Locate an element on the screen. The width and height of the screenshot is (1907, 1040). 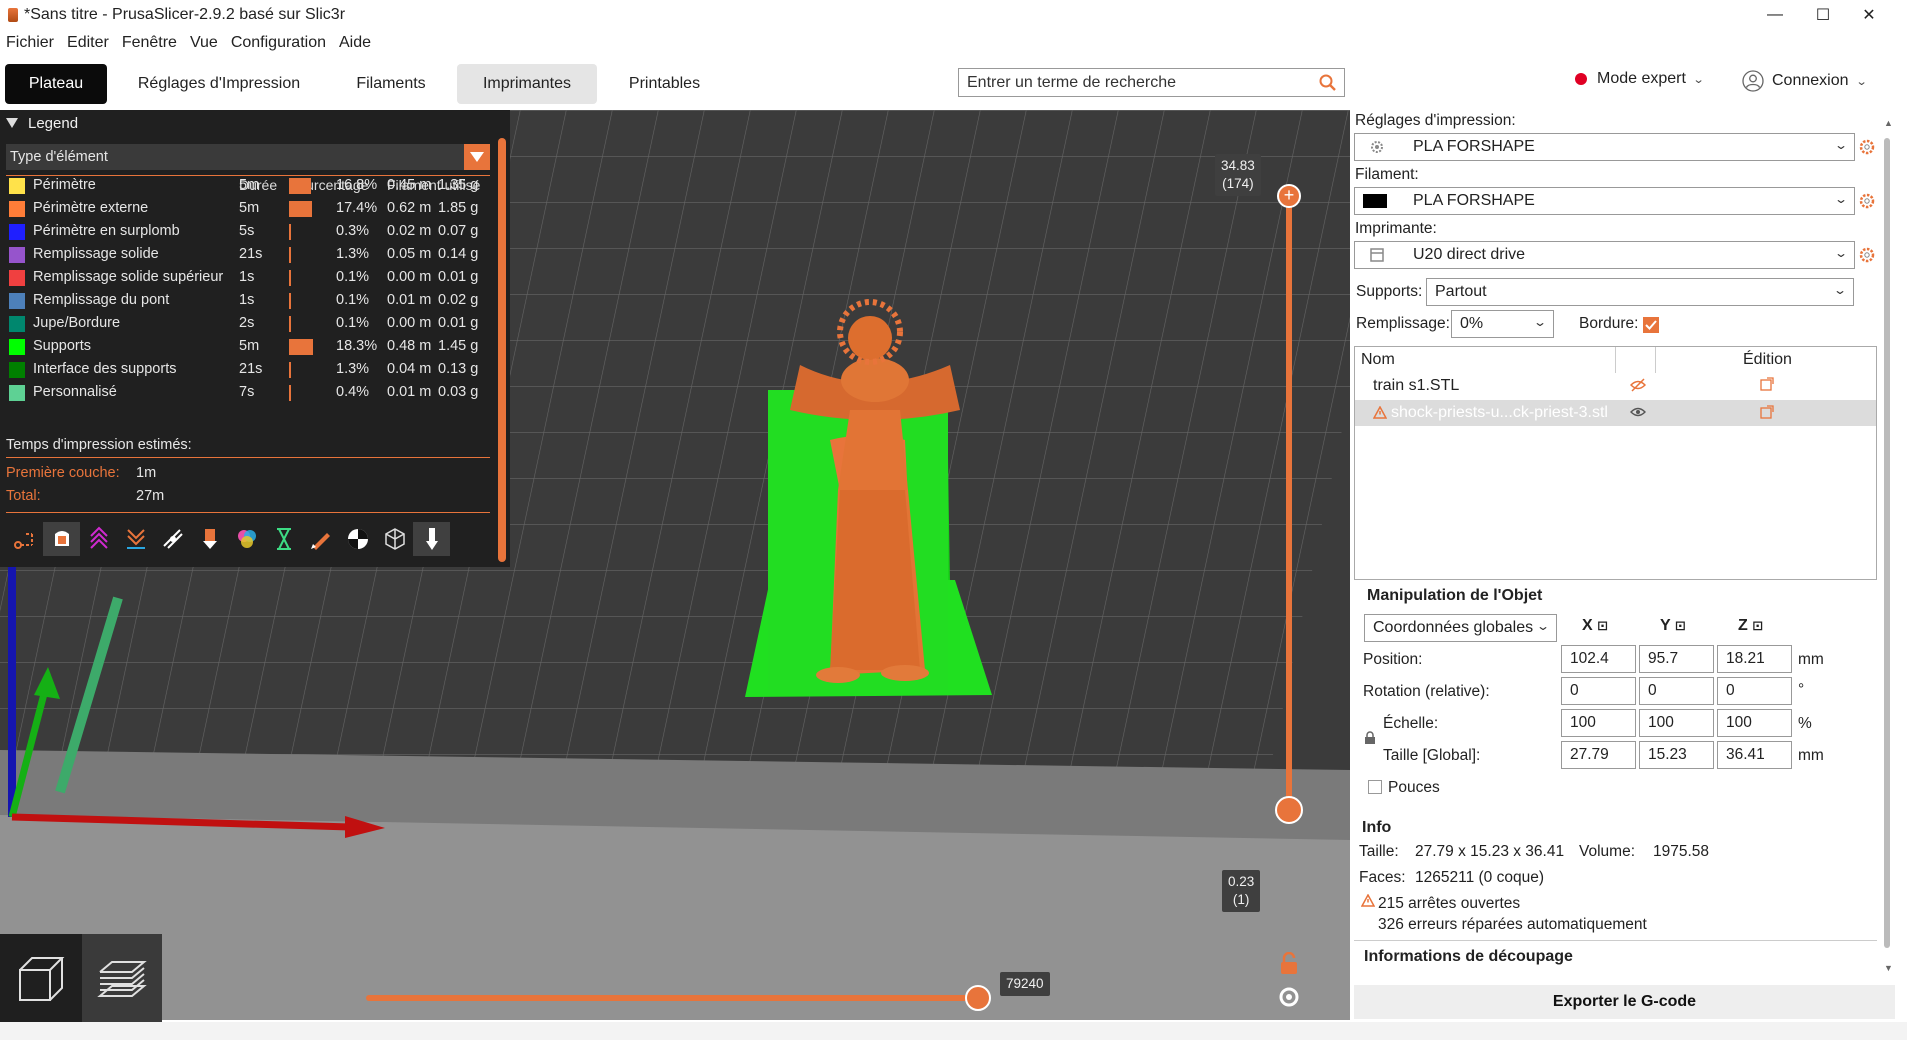
filament-combo: PLA FORSHAPE ⌄ is located at coordinates (1604, 201).